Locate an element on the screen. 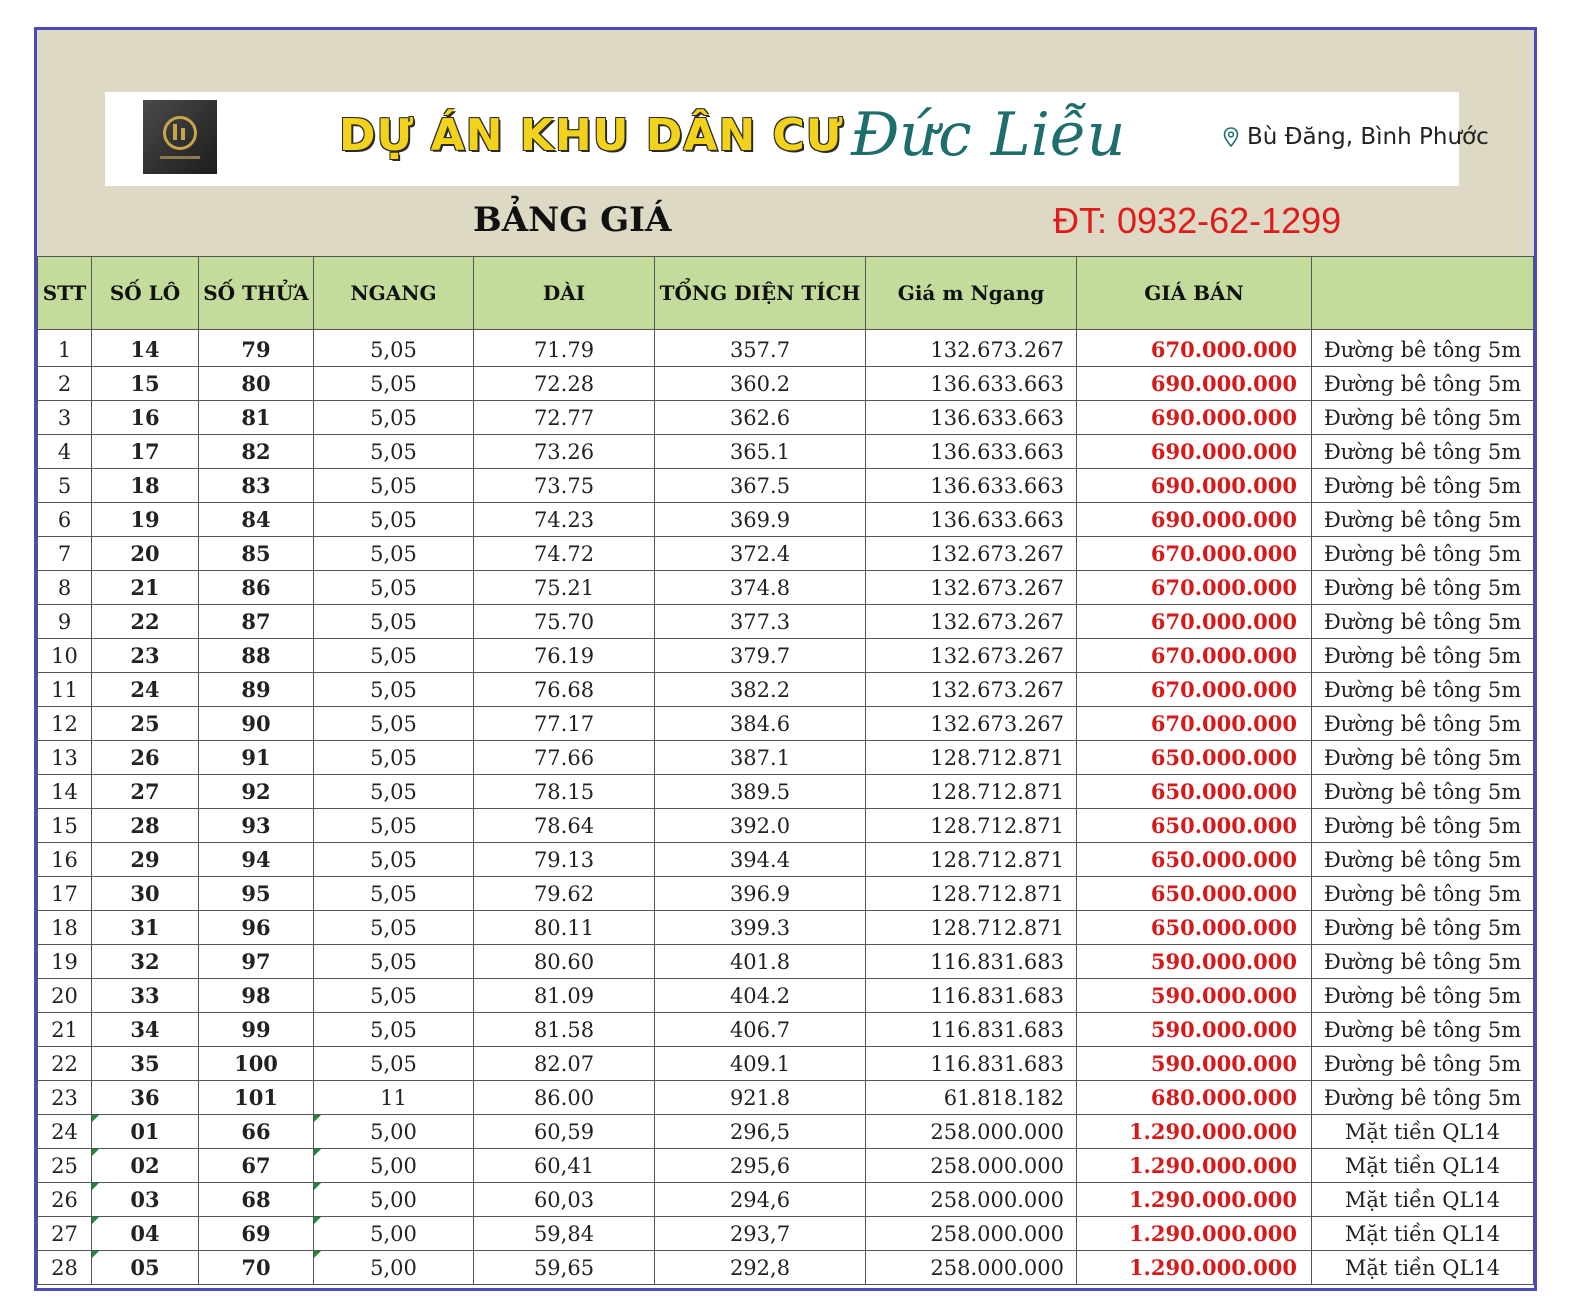 This screenshot has width=1569, height=1313. cell-stt: 15 is located at coordinates (64, 825).